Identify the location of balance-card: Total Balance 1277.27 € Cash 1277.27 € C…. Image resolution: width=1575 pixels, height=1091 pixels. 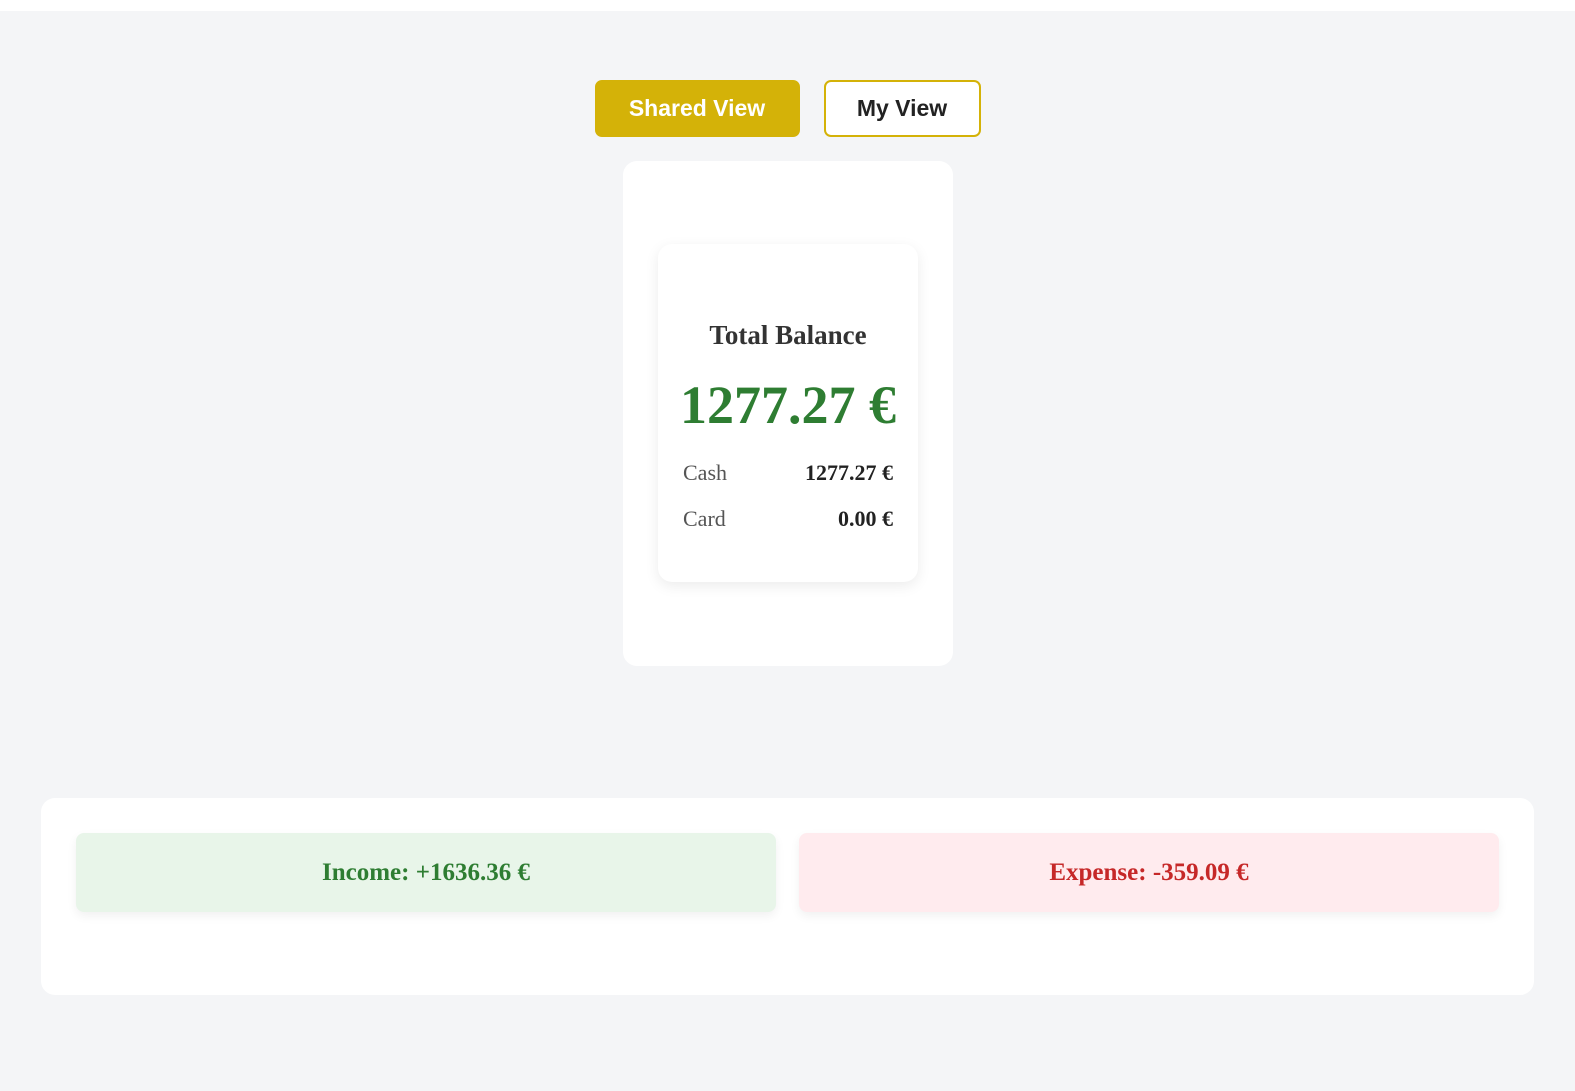
(788, 413).